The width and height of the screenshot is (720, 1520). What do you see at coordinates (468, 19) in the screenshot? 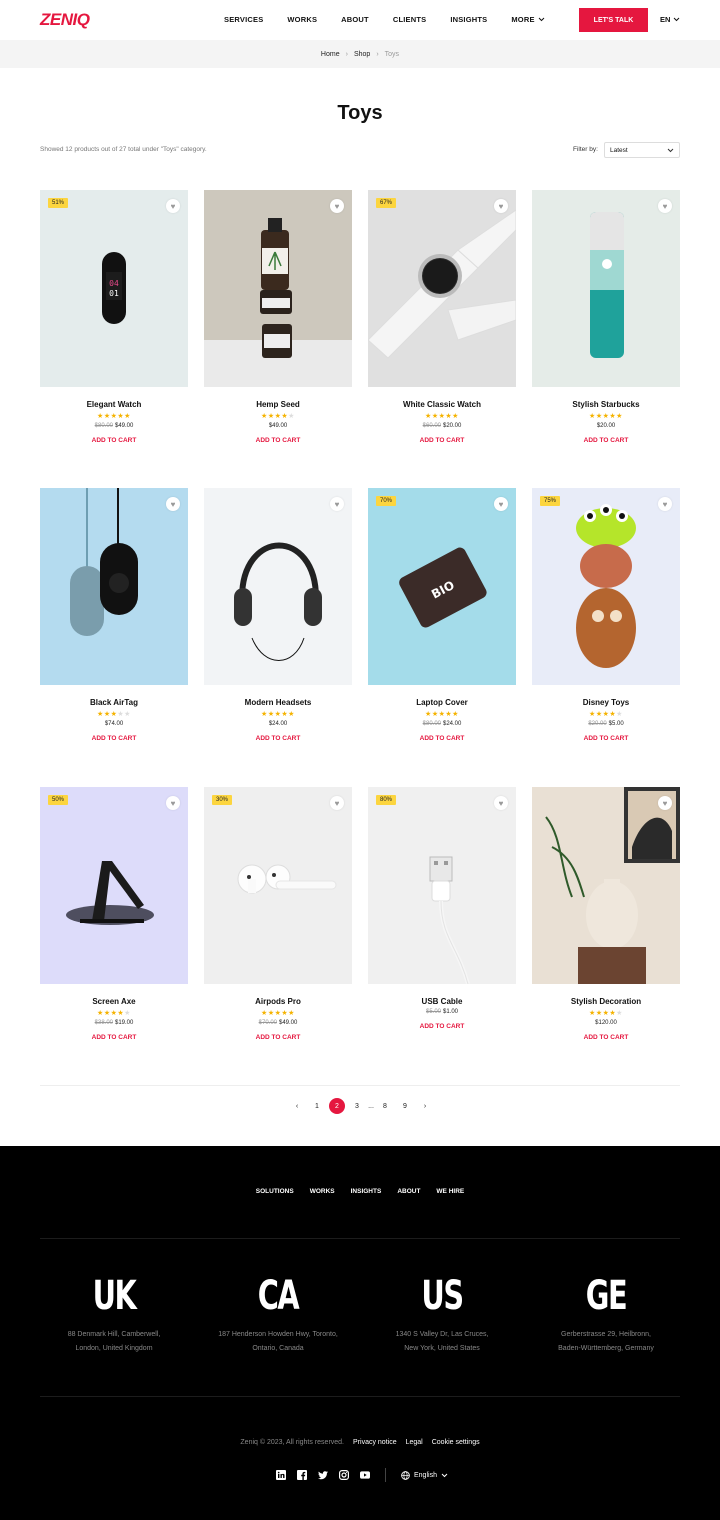
I see `nav-item-insights: INSIGHTS` at bounding box center [468, 19].